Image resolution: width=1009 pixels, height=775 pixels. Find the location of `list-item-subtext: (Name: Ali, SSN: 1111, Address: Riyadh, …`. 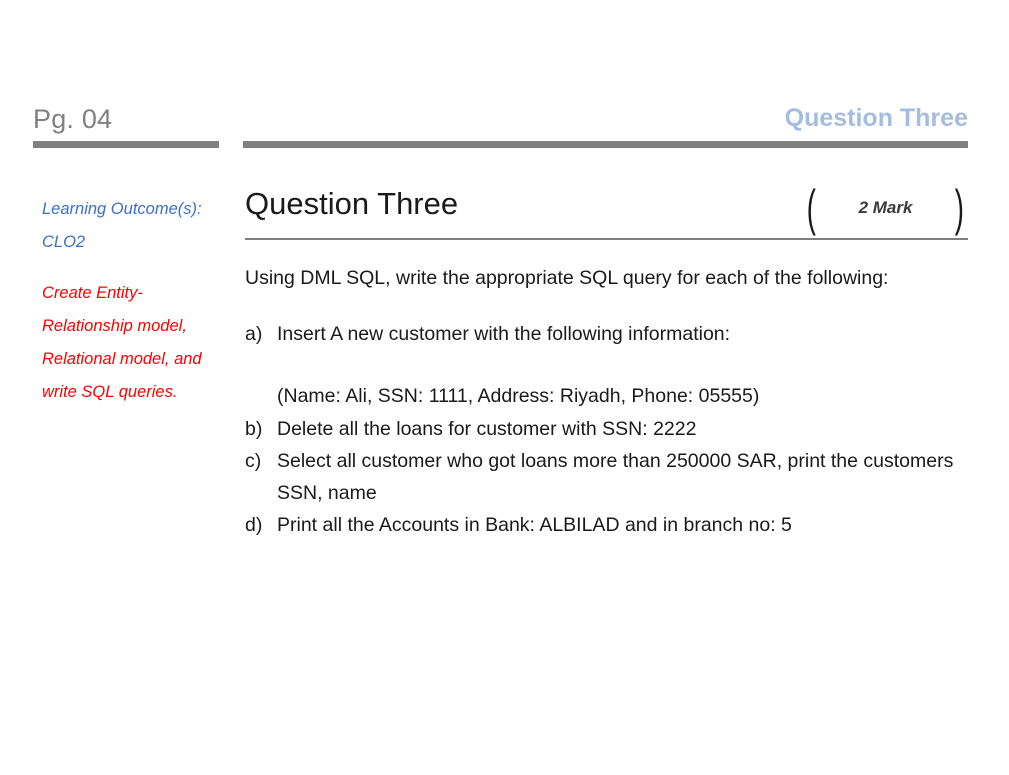

list-item-subtext: (Name: Ali, SSN: 1111, Address: Riyadh, … is located at coordinates (518, 396).